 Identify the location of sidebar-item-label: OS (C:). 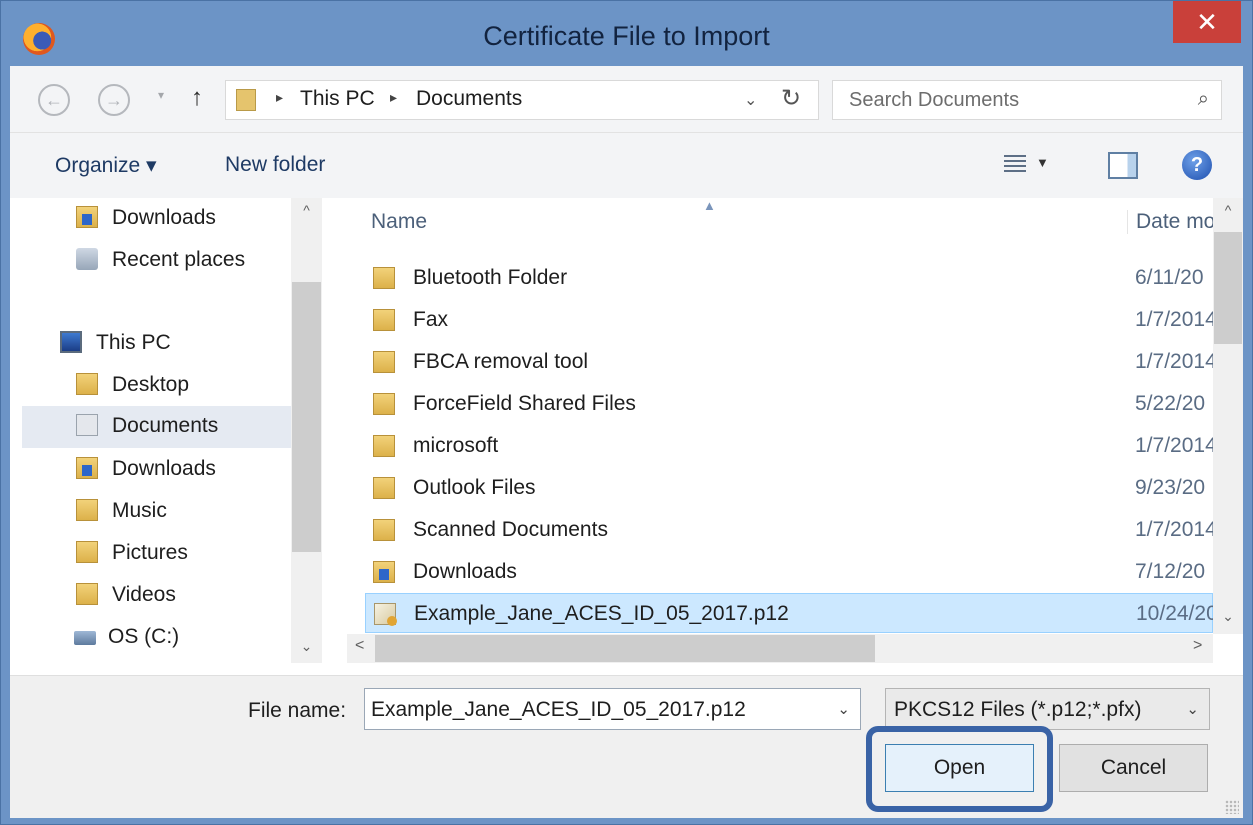
(144, 636).